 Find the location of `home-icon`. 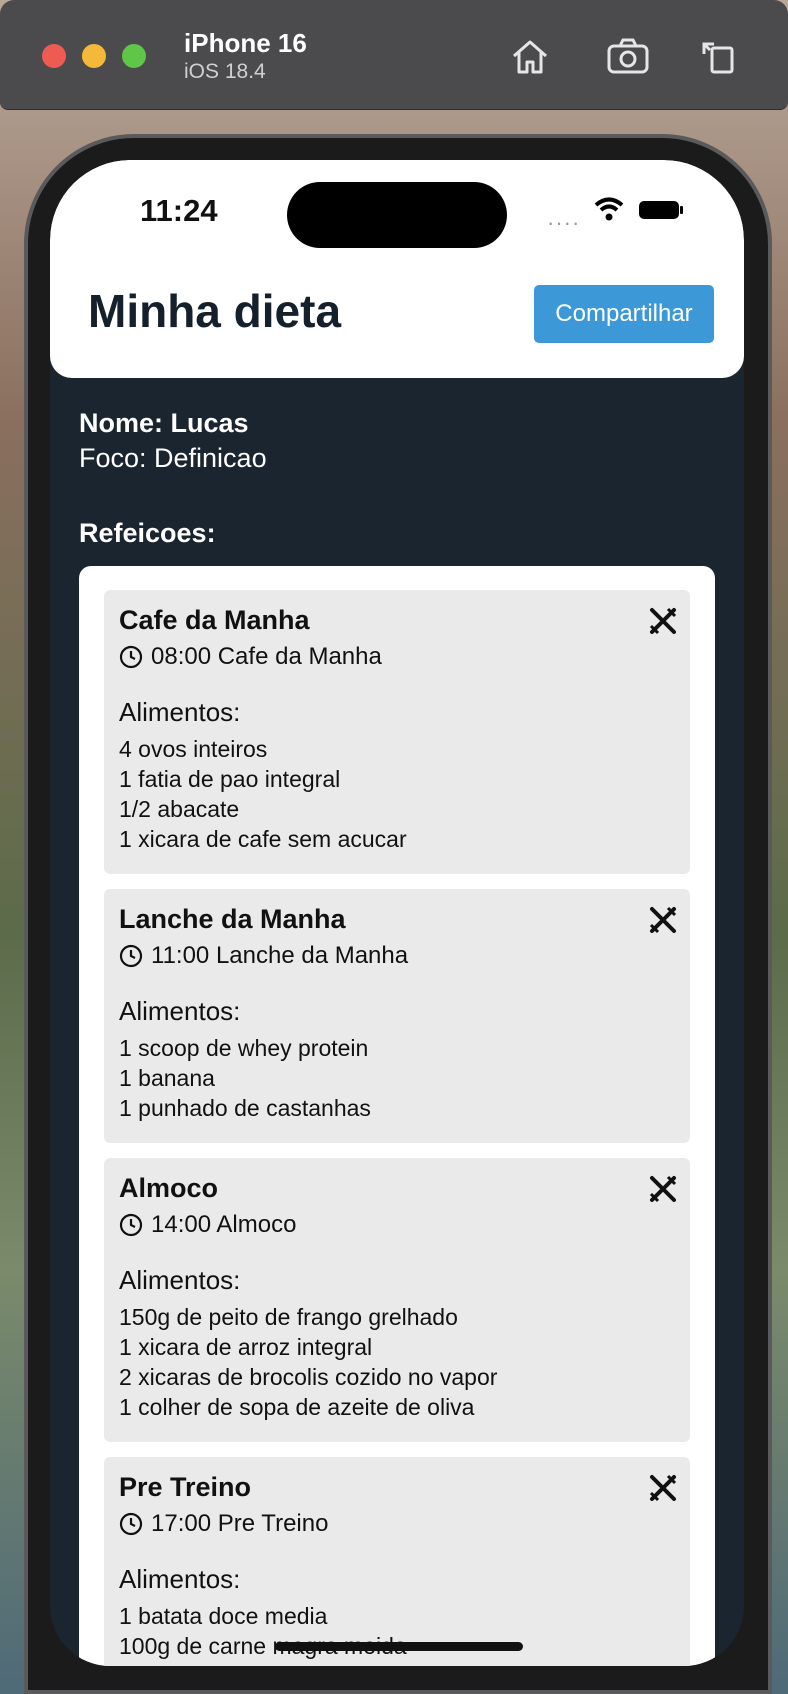

home-icon is located at coordinates (530, 56).